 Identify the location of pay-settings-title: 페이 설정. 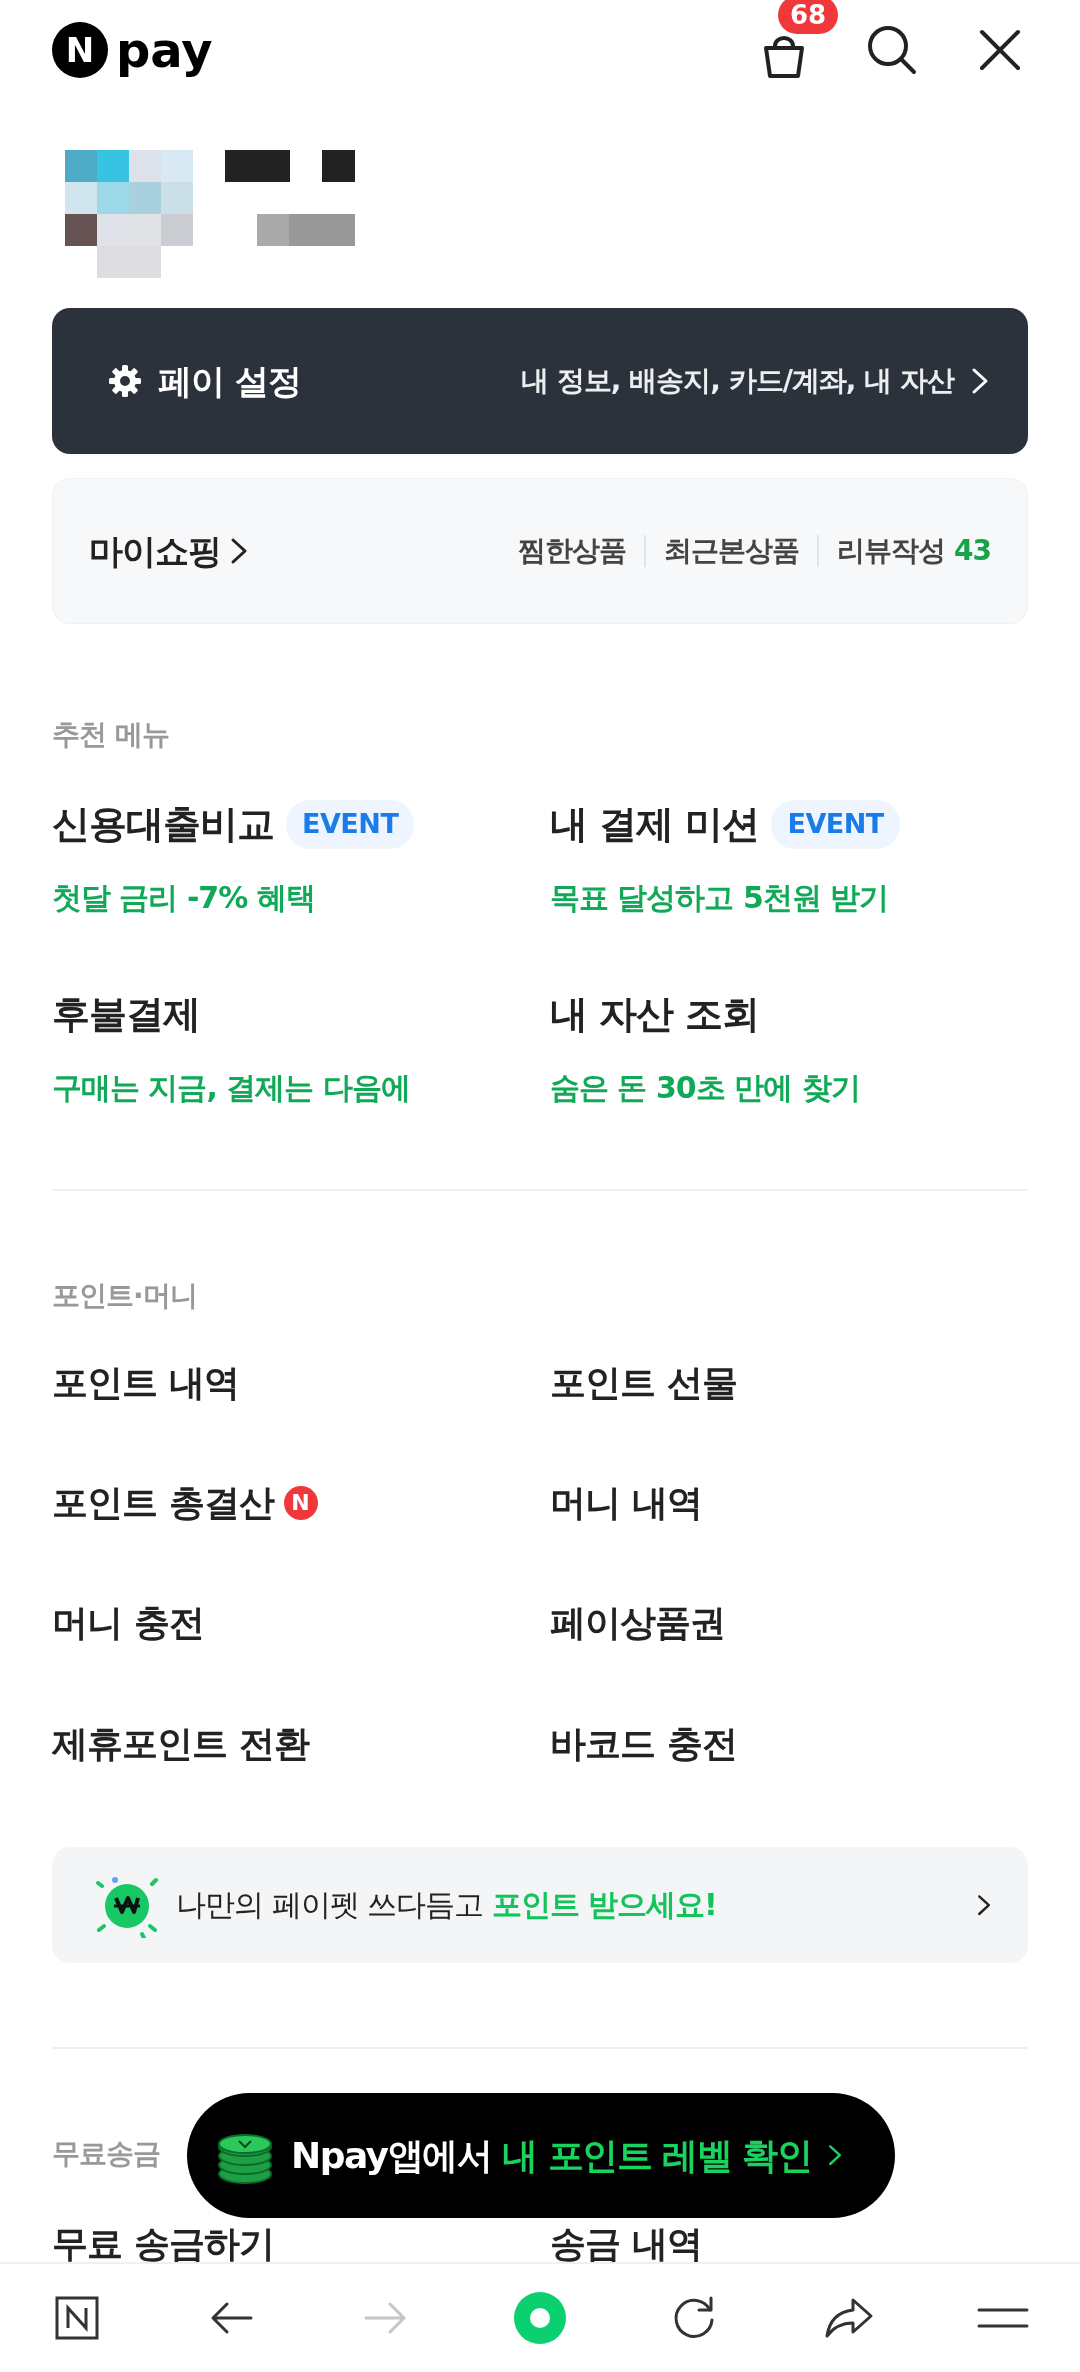
(229, 381).